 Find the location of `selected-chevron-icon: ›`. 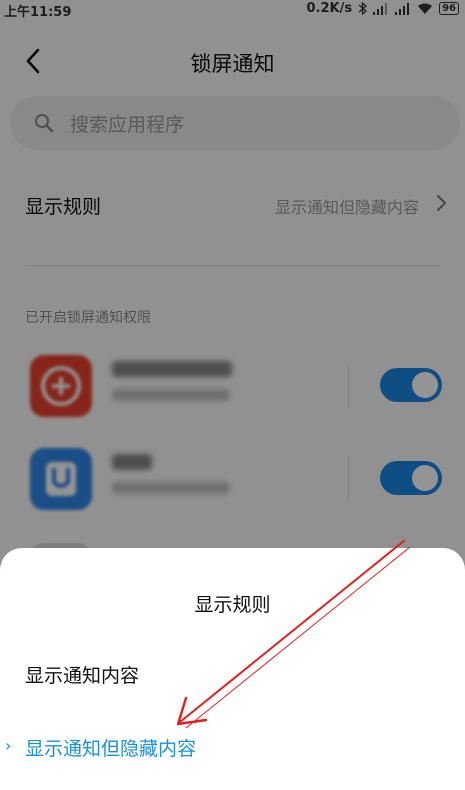

selected-chevron-icon: › is located at coordinates (8, 745).